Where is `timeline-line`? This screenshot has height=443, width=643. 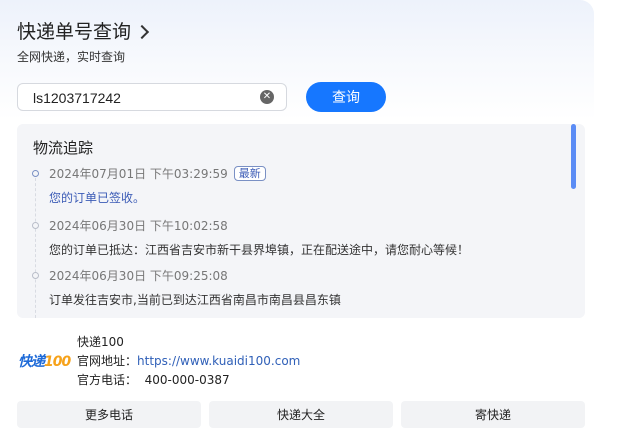
timeline-line is located at coordinates (35, 248).